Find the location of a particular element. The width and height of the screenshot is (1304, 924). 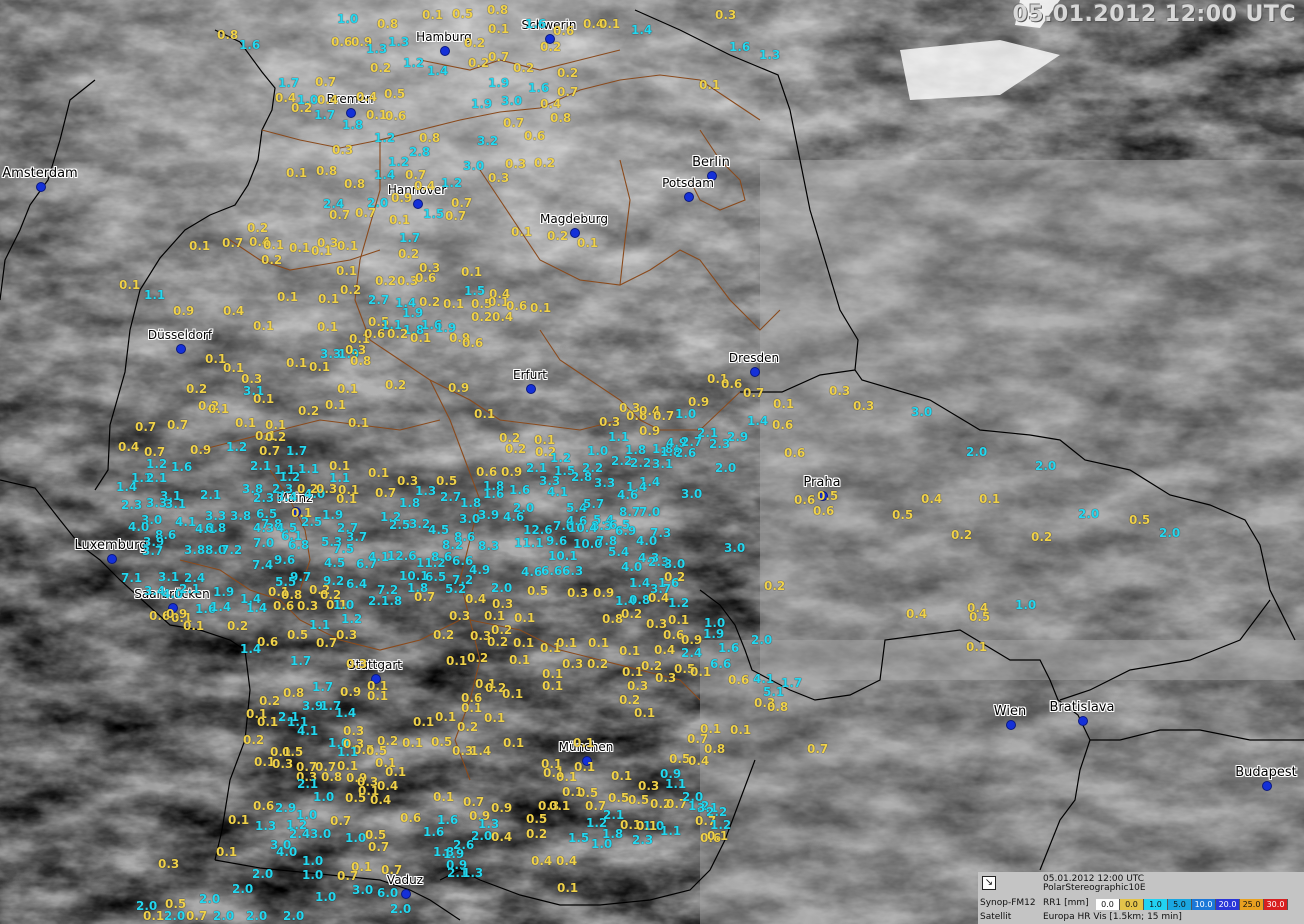

city-label: Wien is located at coordinates (1010, 711).